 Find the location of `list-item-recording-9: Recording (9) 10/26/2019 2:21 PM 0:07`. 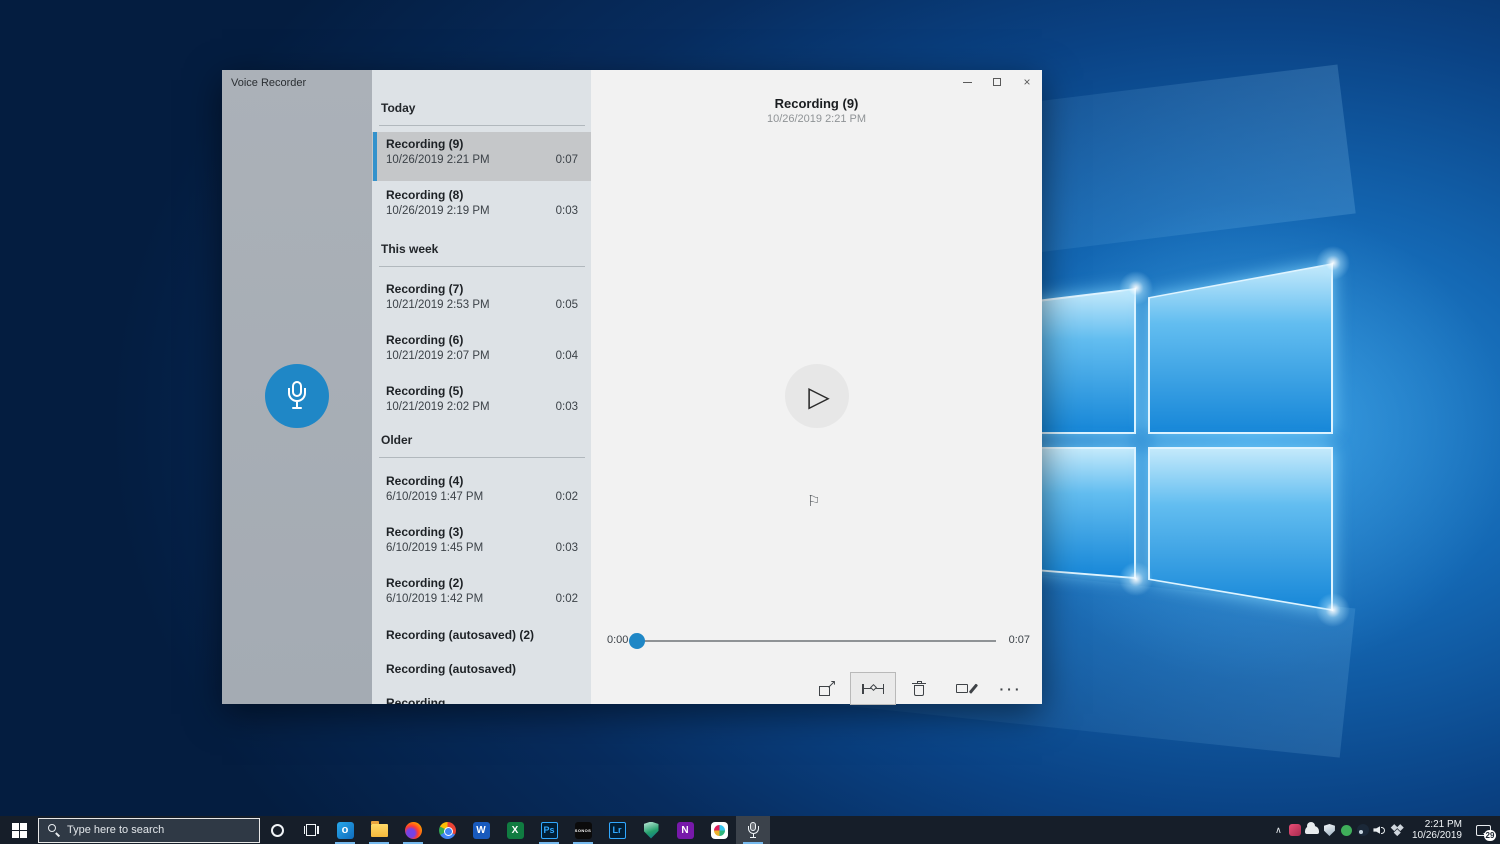

list-item-recording-9: Recording (9) 10/26/2019 2:21 PM 0:07 is located at coordinates (481, 156).